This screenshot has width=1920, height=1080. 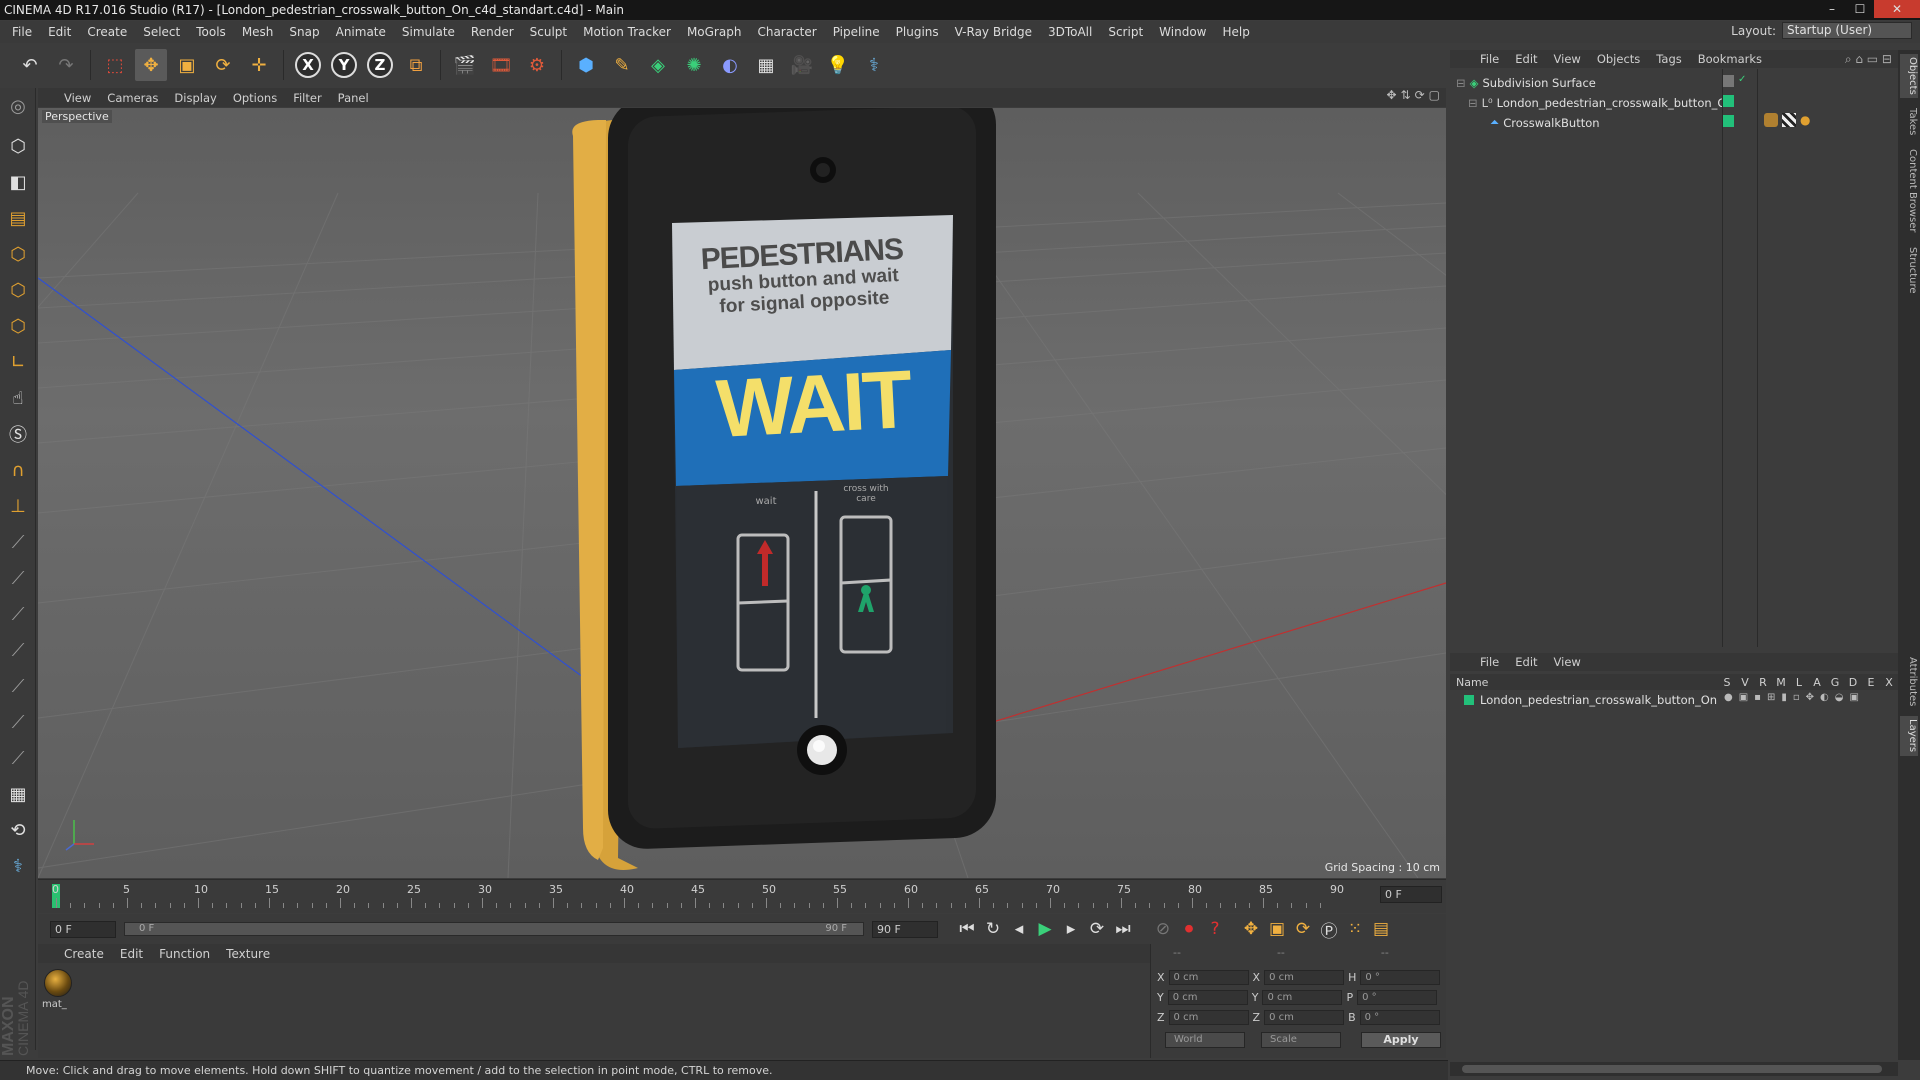 I want to click on menu-render: Render, so click(x=492, y=32).